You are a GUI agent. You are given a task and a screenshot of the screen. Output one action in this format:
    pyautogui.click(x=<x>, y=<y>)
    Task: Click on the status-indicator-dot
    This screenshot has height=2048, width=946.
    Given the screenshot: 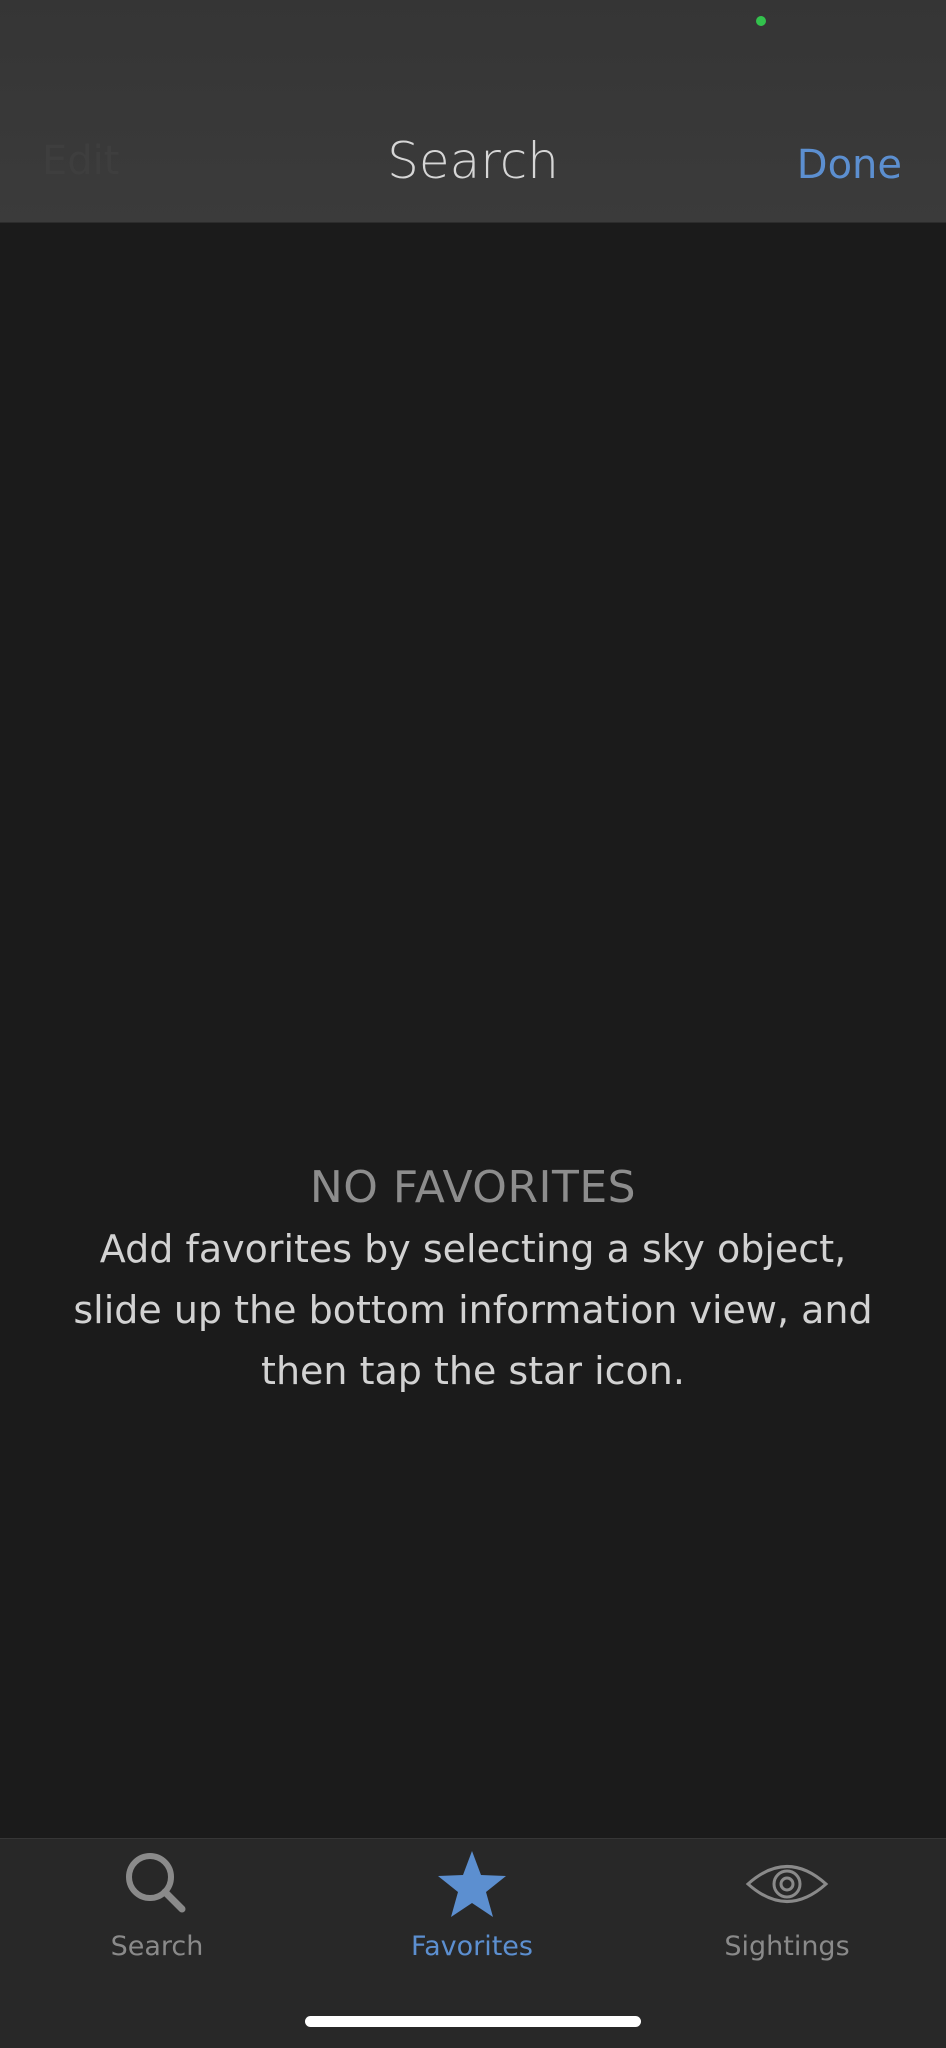 What is the action you would take?
    pyautogui.click(x=761, y=21)
    